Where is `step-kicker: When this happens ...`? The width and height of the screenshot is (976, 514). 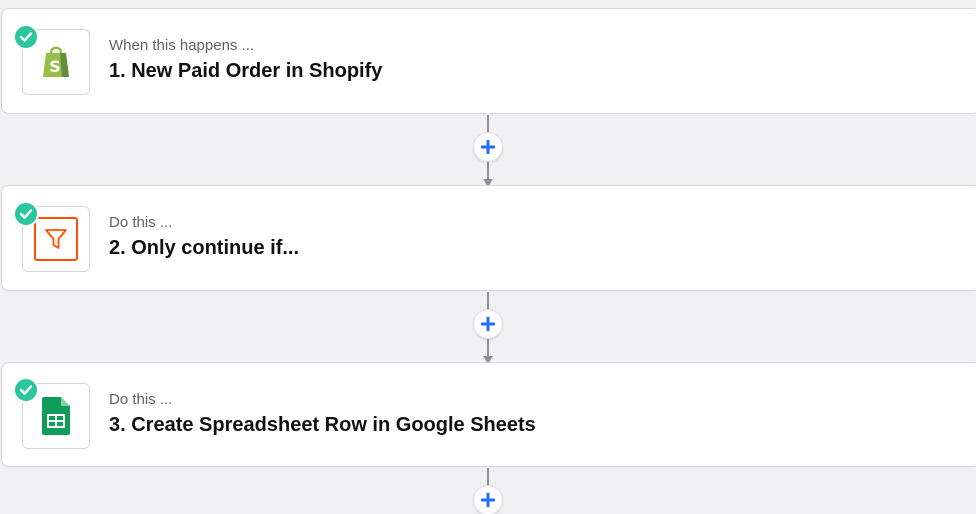
step-kicker: When this happens ... is located at coordinates (182, 45).